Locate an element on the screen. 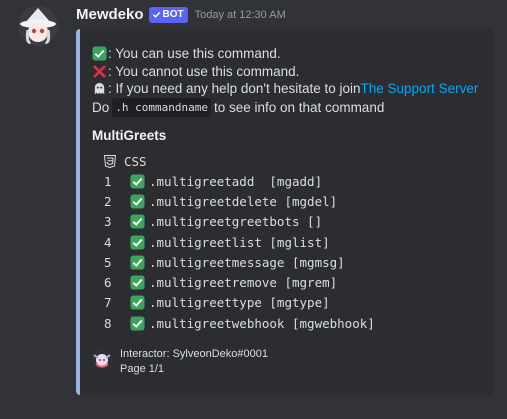 This screenshot has height=419, width=507. page-indicator: Page 1/1 is located at coordinates (142, 369).